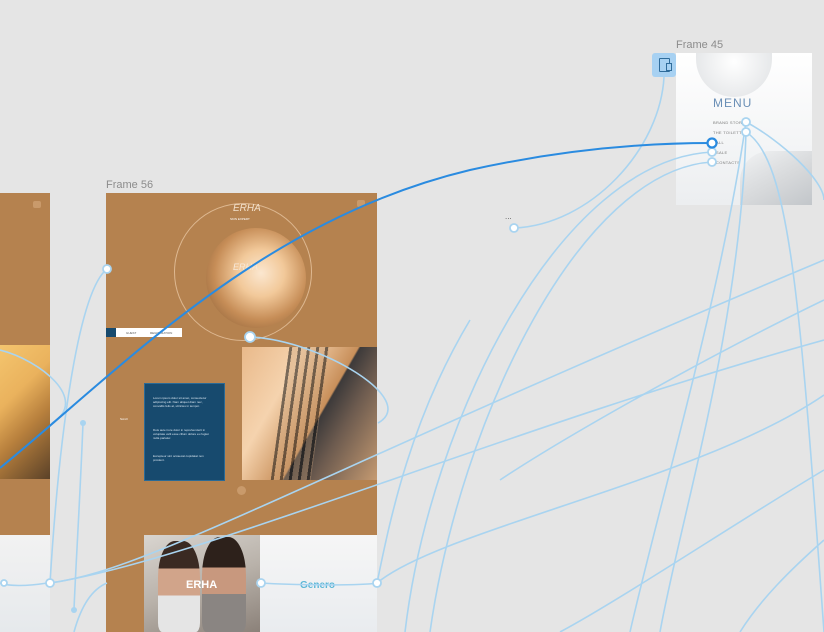 This screenshot has width=824, height=632. What do you see at coordinates (319, 380) in the screenshot?
I see `wire-orb-to-building` at bounding box center [319, 380].